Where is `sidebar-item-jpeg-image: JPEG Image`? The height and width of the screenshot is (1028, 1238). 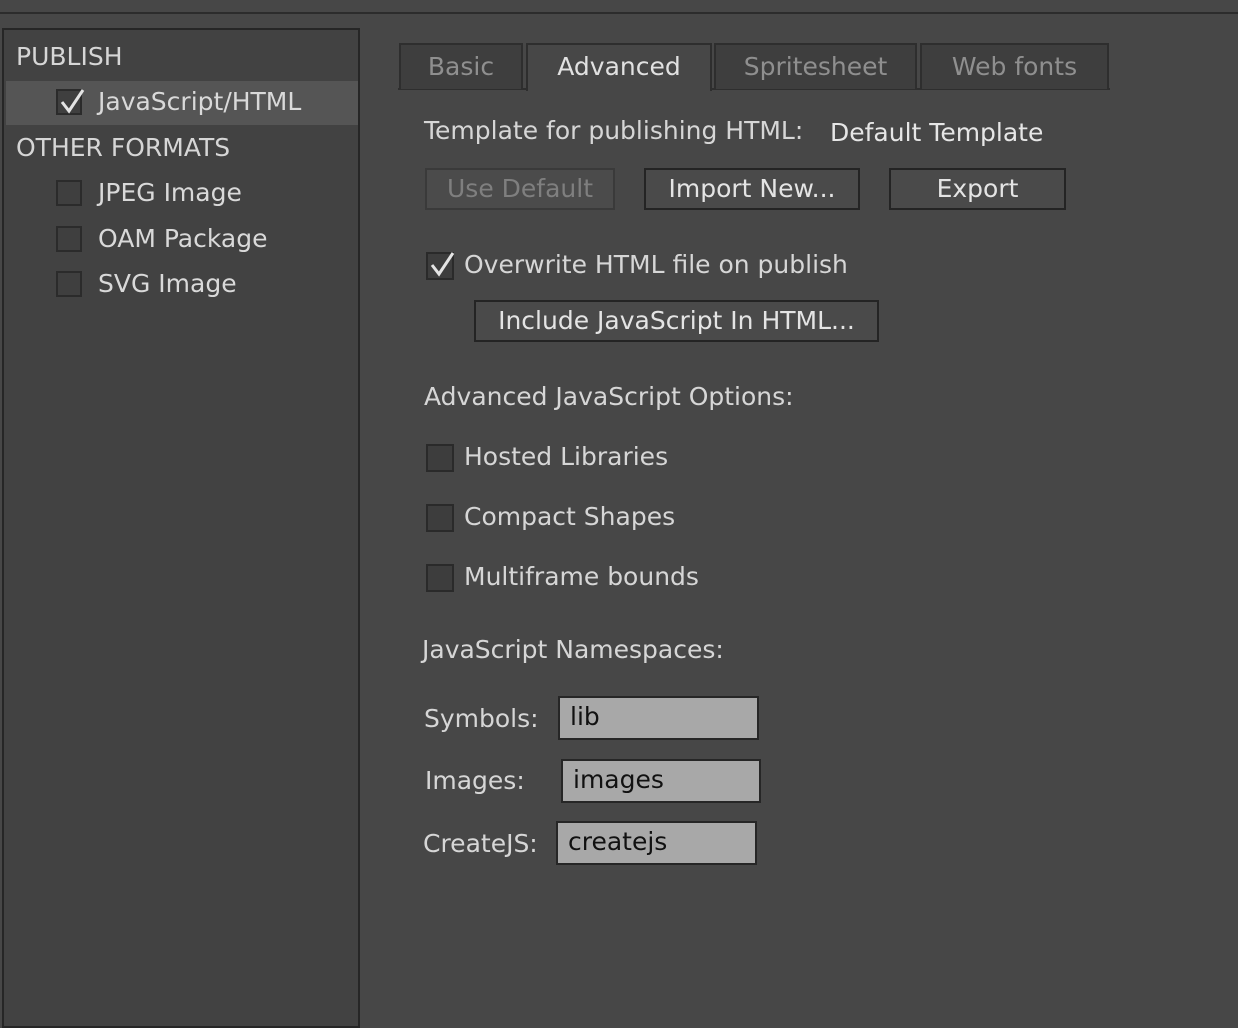 sidebar-item-jpeg-image: JPEG Image is located at coordinates (182, 194).